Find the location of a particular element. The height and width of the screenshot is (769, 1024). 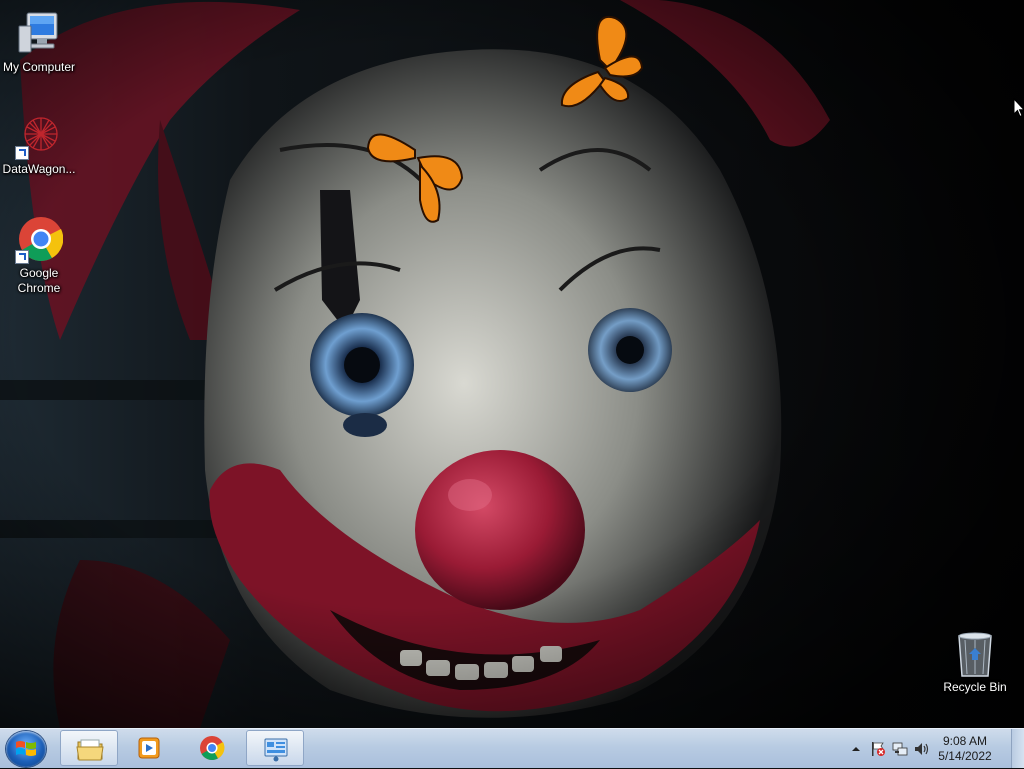

clock-time: 9:08 AM is located at coordinates (965, 741).